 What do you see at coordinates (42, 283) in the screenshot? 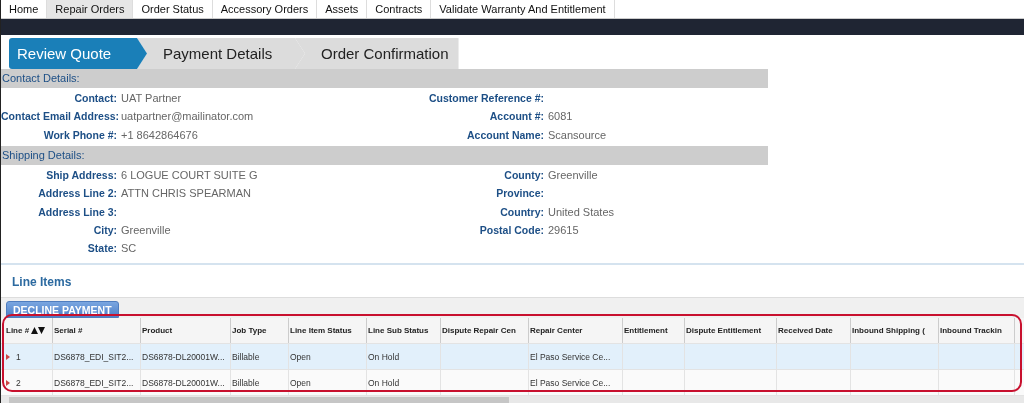
I see `line-items-title: Line Items` at bounding box center [42, 283].